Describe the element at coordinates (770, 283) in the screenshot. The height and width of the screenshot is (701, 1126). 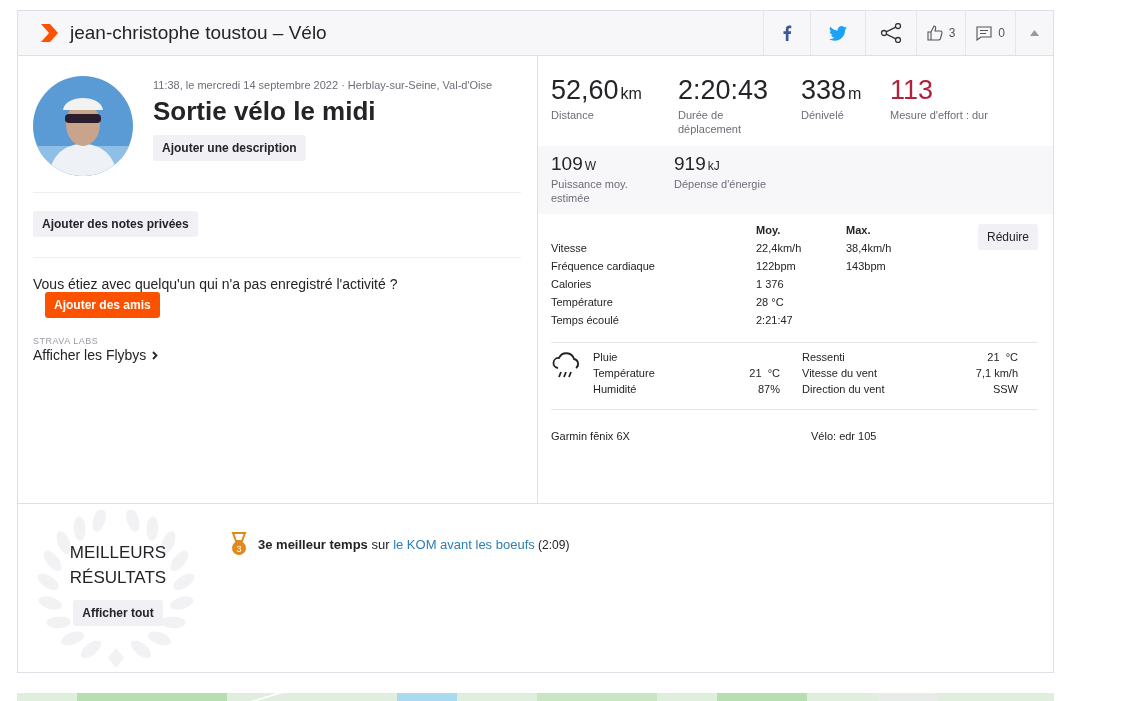
I see `table-cell-text: 1 376` at that location.